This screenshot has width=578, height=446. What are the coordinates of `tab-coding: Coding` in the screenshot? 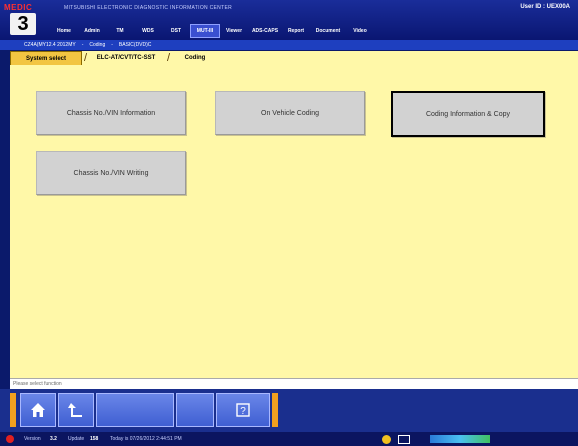 It's located at (195, 58).